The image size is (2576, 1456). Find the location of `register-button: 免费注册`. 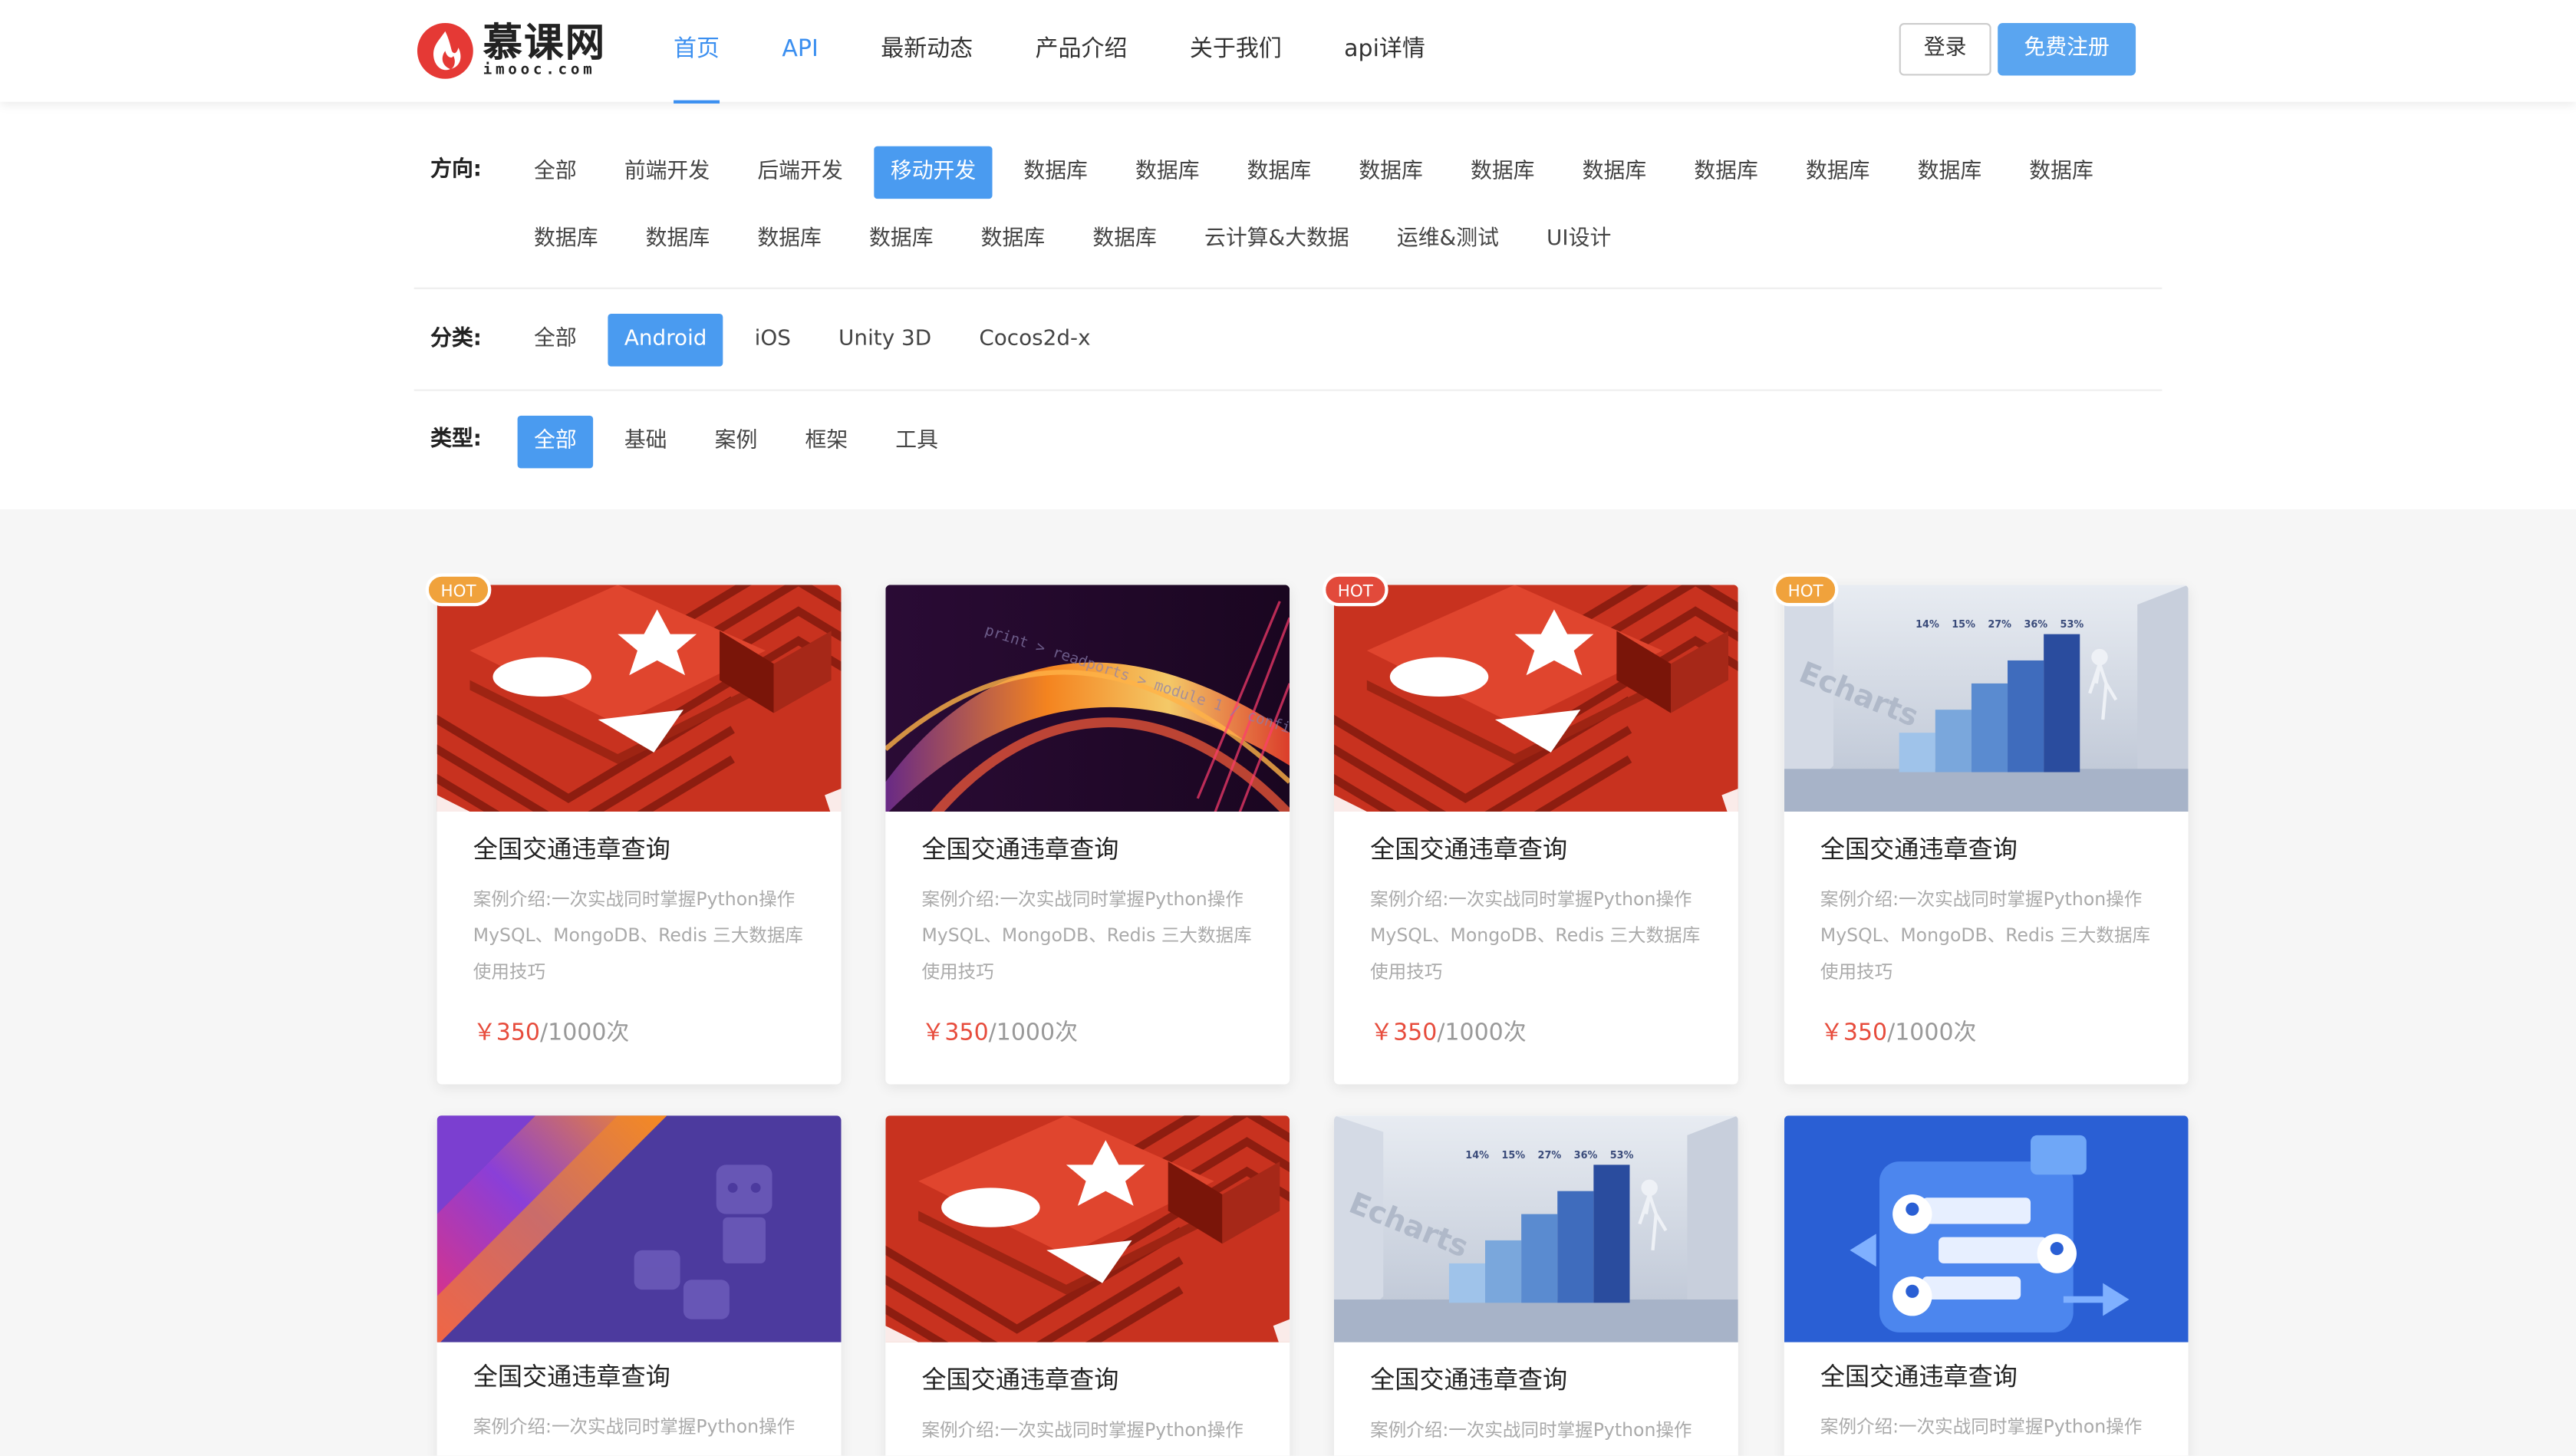

register-button: 免费注册 is located at coordinates (2067, 49).